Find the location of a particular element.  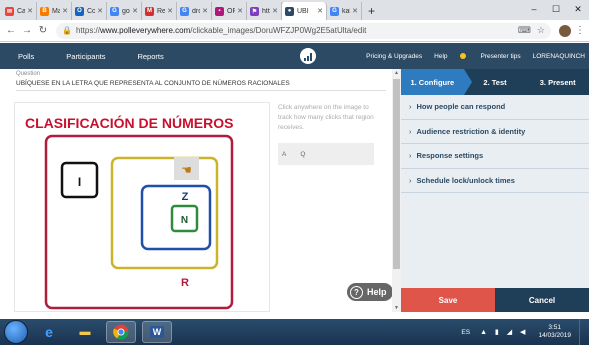

help-button: ? Help is located at coordinates (370, 292).